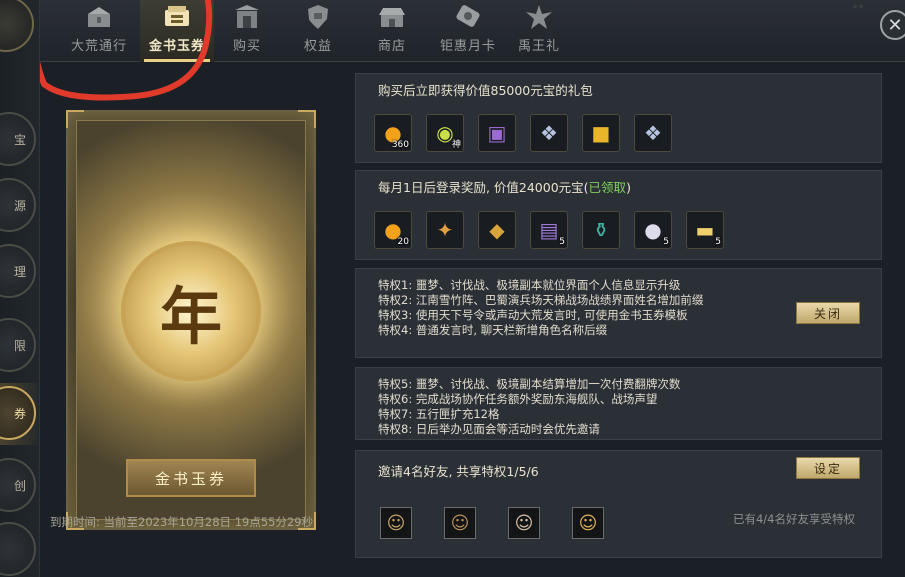 Image resolution: width=905 pixels, height=577 pixels. I want to click on sidebar-item-6: 创, so click(18, 485).